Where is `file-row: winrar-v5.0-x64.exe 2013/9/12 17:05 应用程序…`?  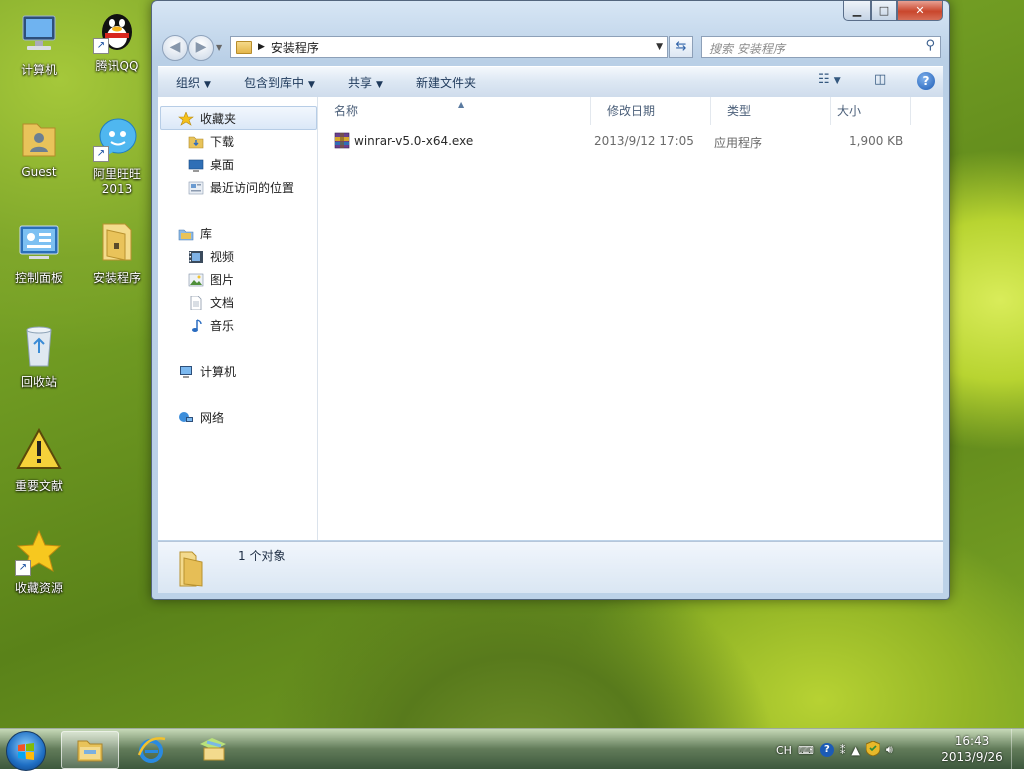 file-row: winrar-v5.0-x64.exe 2013/9/12 17:05 应用程序… is located at coordinates (627, 141).